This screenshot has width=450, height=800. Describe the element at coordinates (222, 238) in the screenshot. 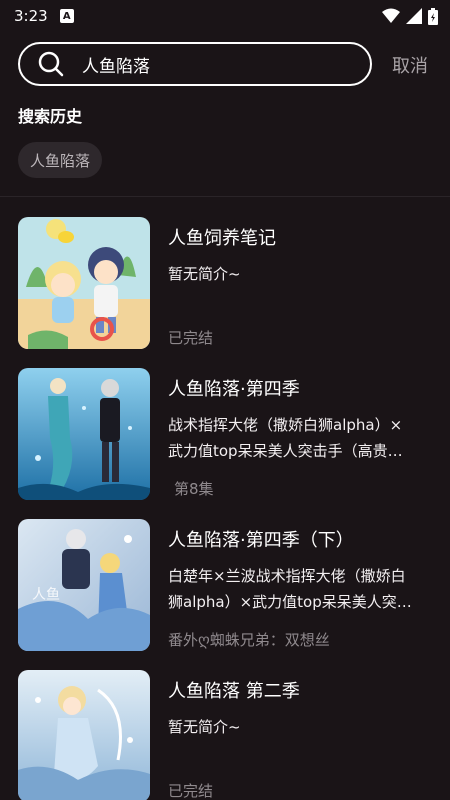

I see `result-title: 人鱼饲养笔记` at that location.